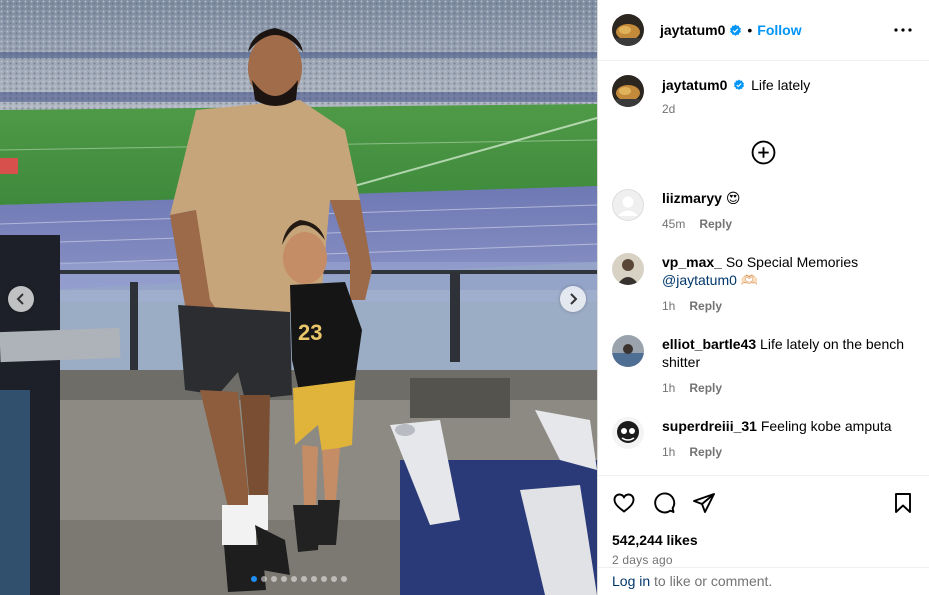 The height and width of the screenshot is (595, 929). I want to click on caption-text: Life lately, so click(781, 85).